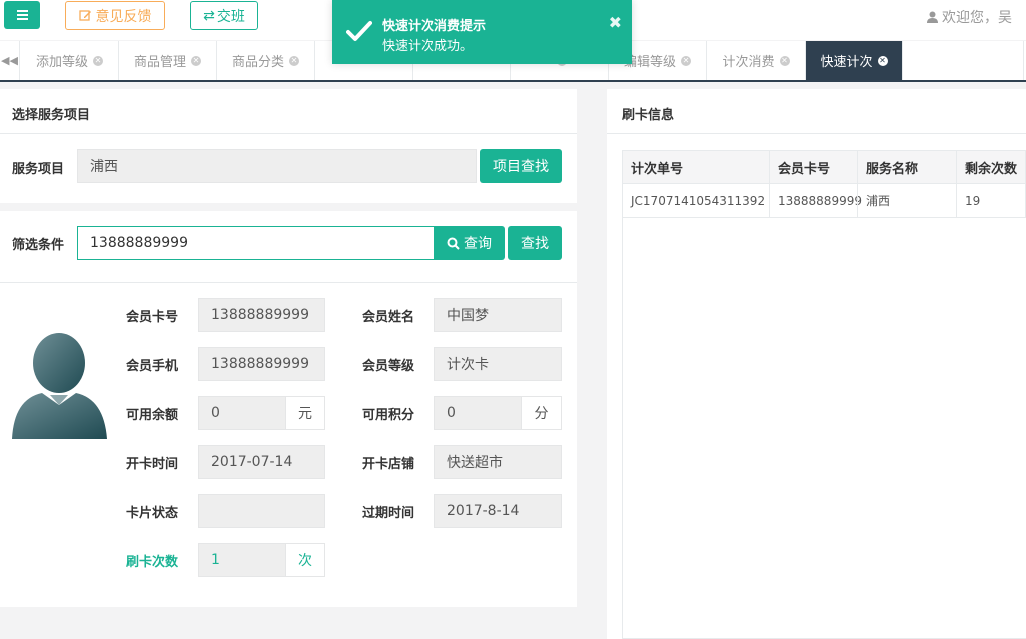 The width and height of the screenshot is (1026, 639). Describe the element at coordinates (932, 17) in the screenshot. I see `user-icon` at that location.